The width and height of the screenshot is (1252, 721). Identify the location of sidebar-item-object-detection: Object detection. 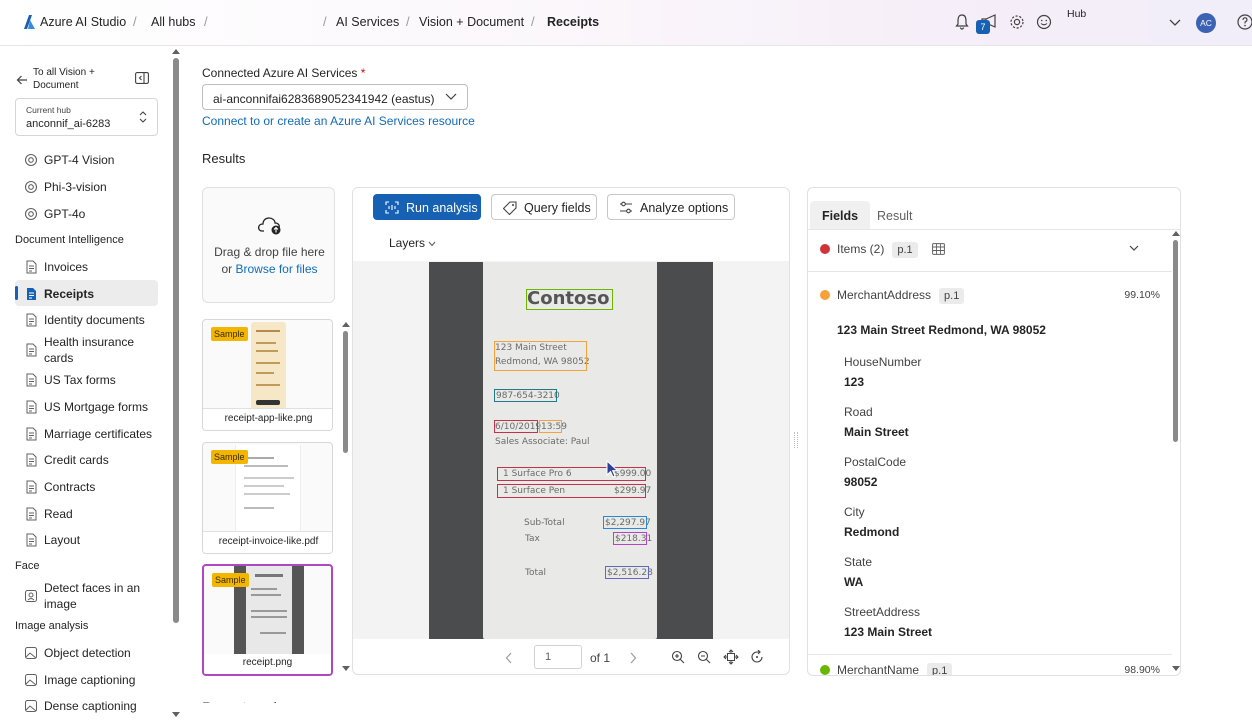
(86, 653).